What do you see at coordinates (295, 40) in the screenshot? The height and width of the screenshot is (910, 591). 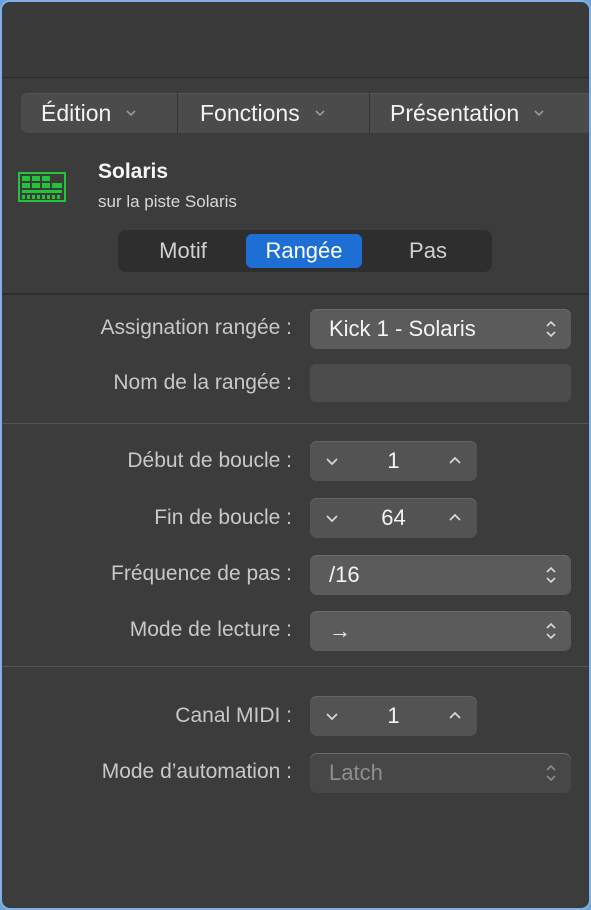 I see `title-bar` at bounding box center [295, 40].